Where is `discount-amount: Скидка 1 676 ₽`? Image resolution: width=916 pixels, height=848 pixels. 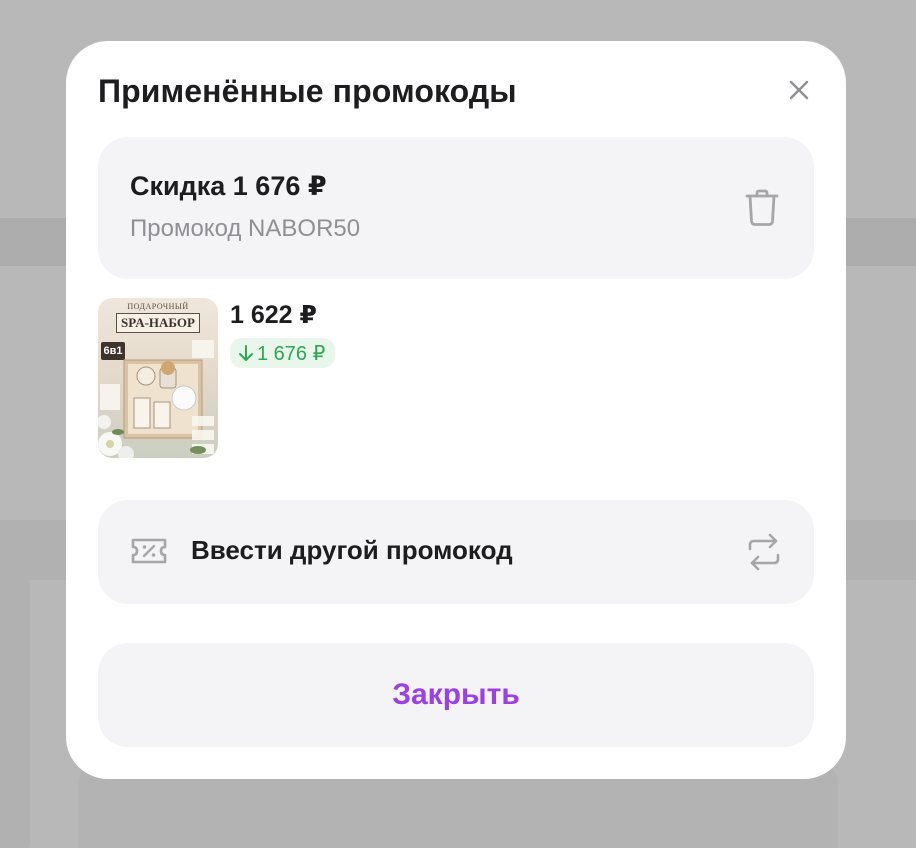
discount-amount: Скидка 1 676 ₽ is located at coordinates (228, 186).